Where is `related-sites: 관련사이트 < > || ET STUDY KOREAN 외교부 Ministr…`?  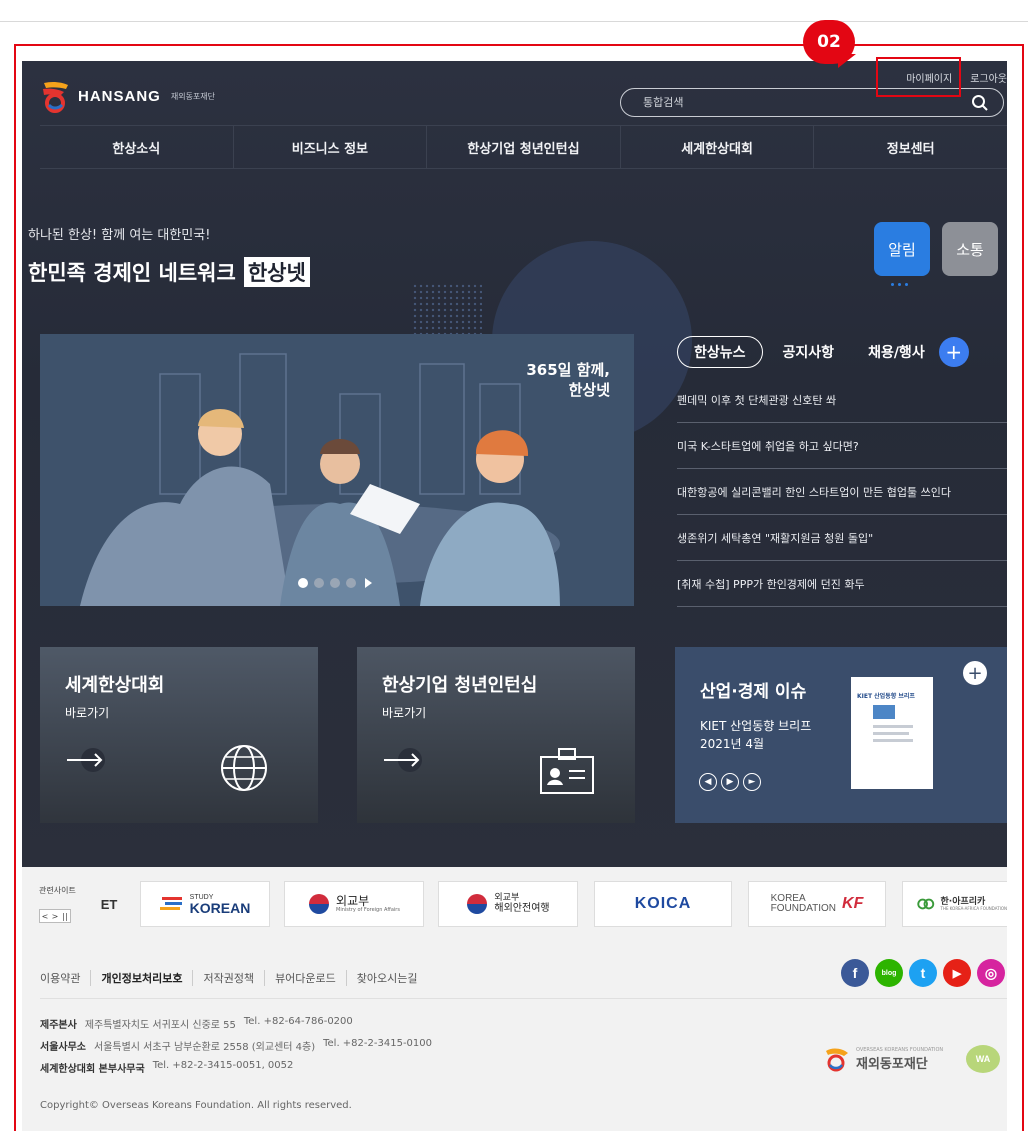 related-sites: 관련사이트 < > || ET STUDY KOREAN 외교부 Ministr… is located at coordinates (514, 904).